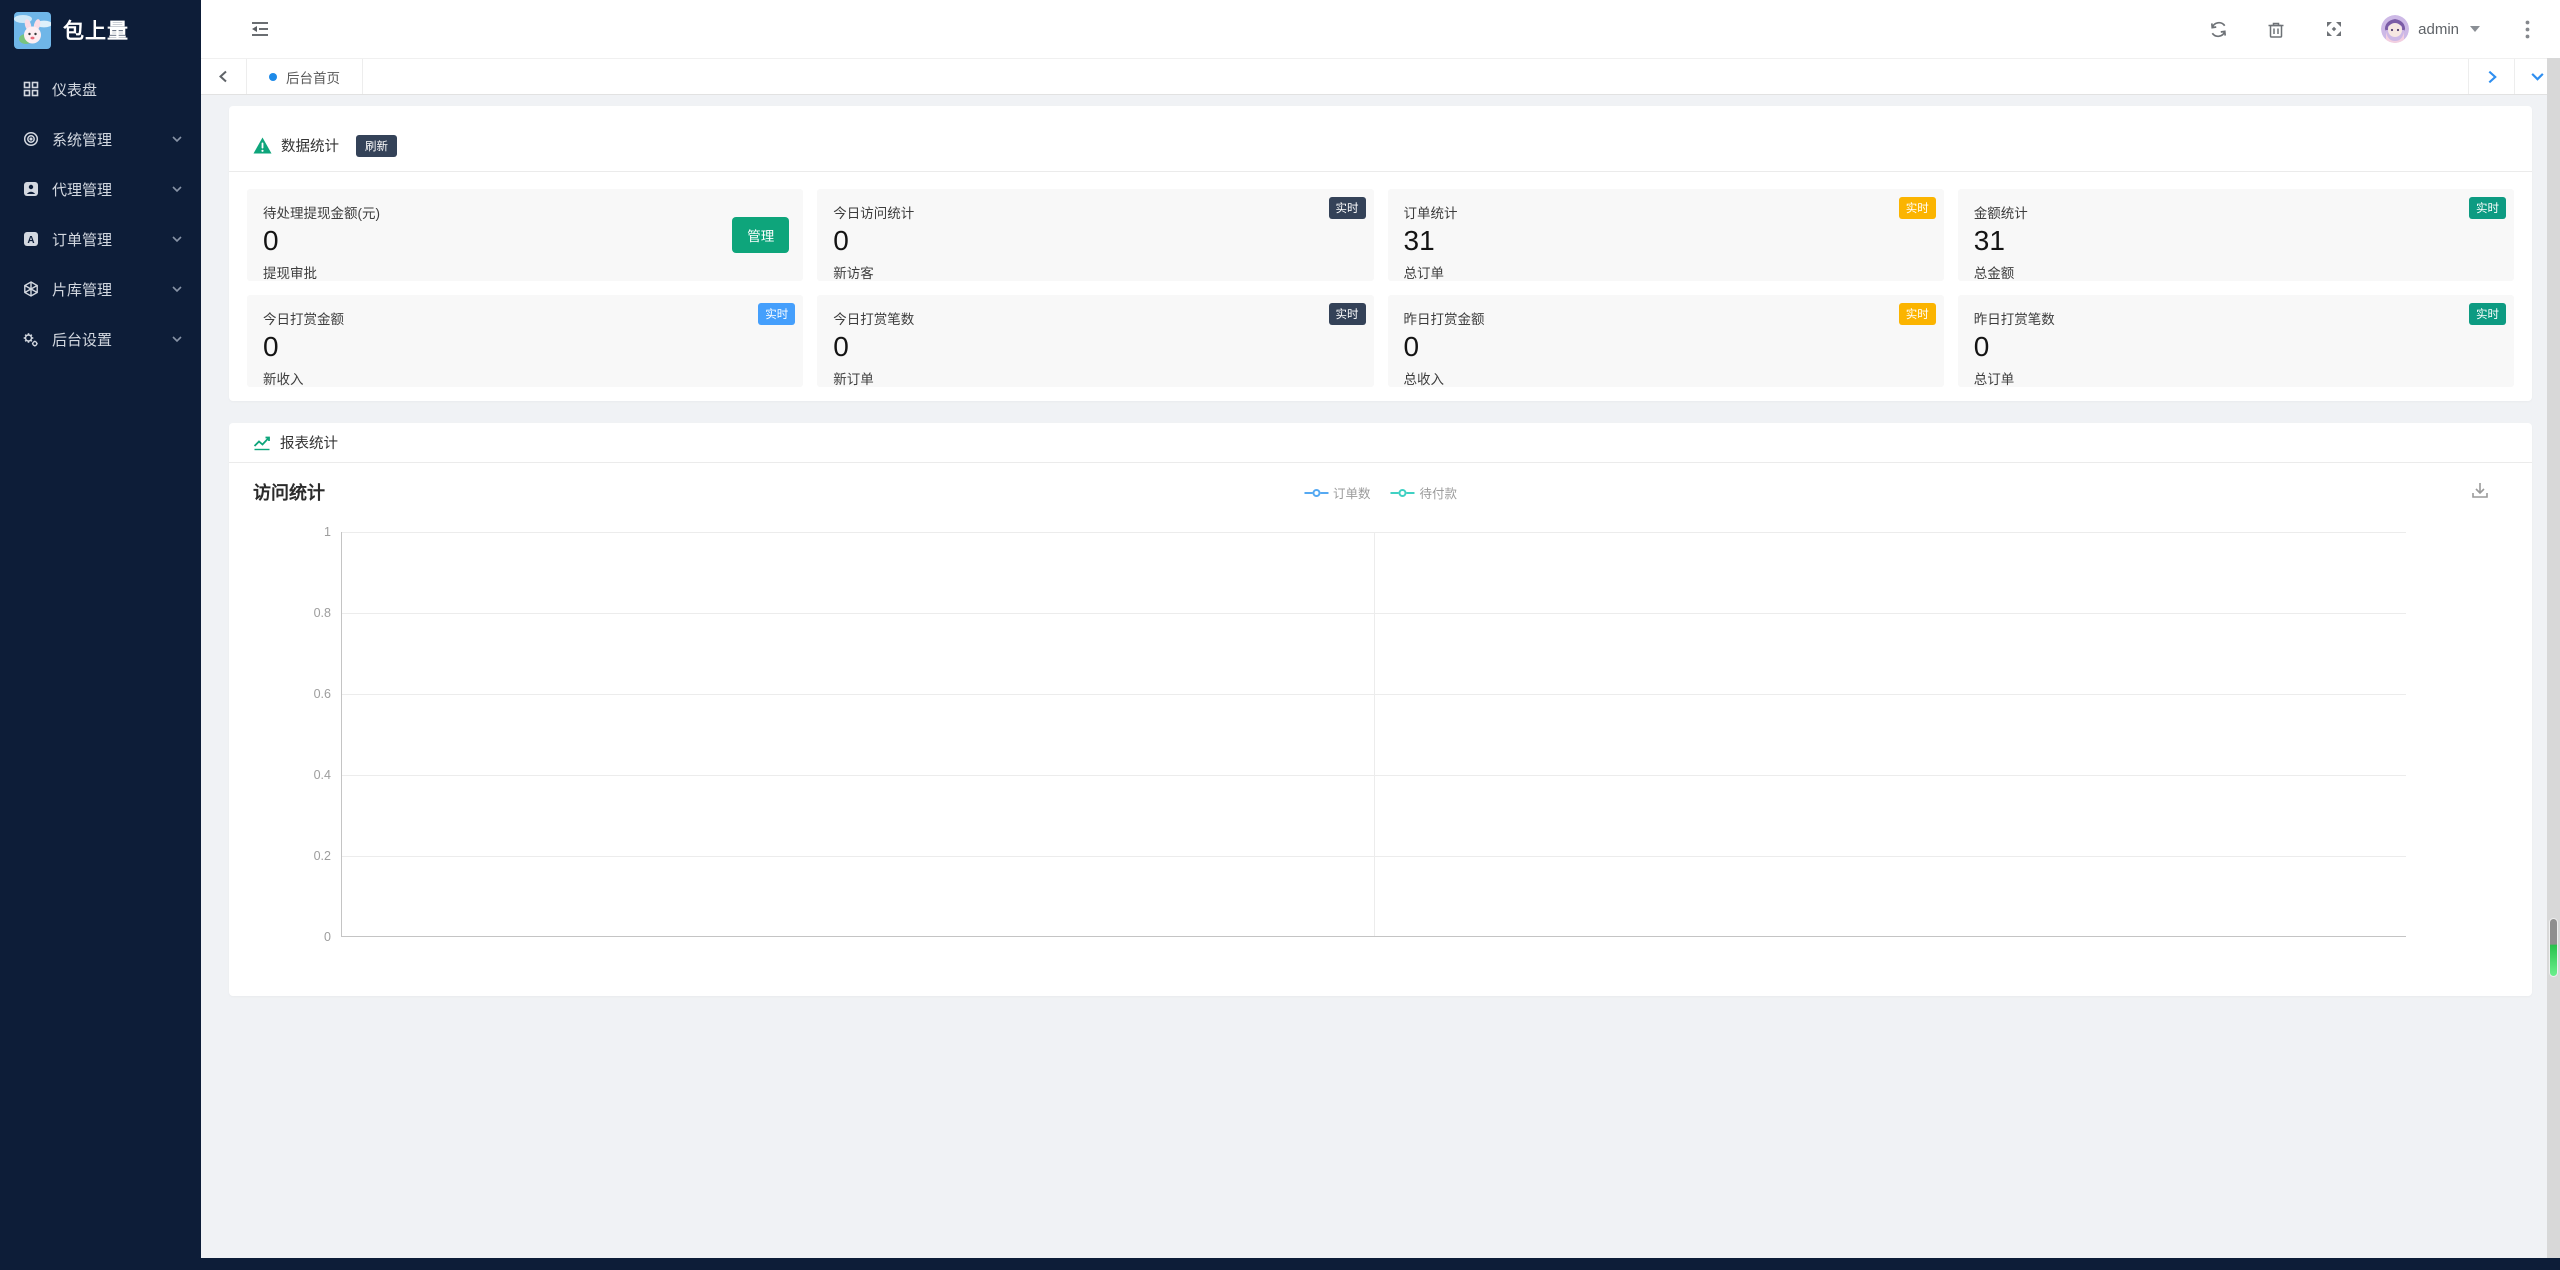  I want to click on stat-label: 昨日打赏笔数, so click(2014, 319).